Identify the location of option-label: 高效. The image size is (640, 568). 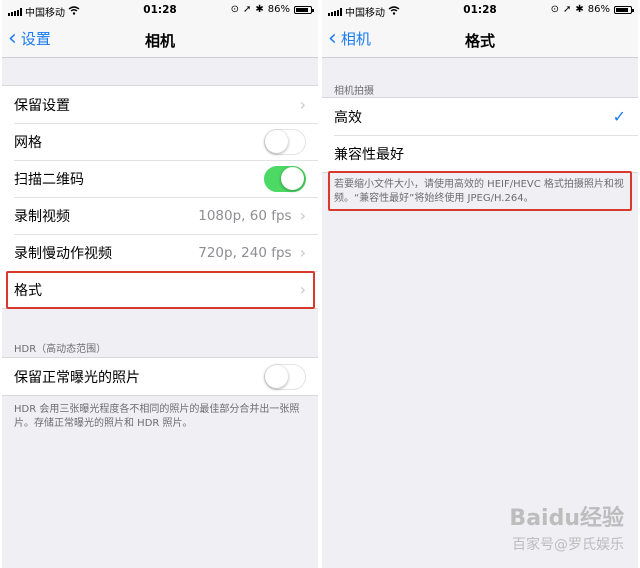
(348, 117).